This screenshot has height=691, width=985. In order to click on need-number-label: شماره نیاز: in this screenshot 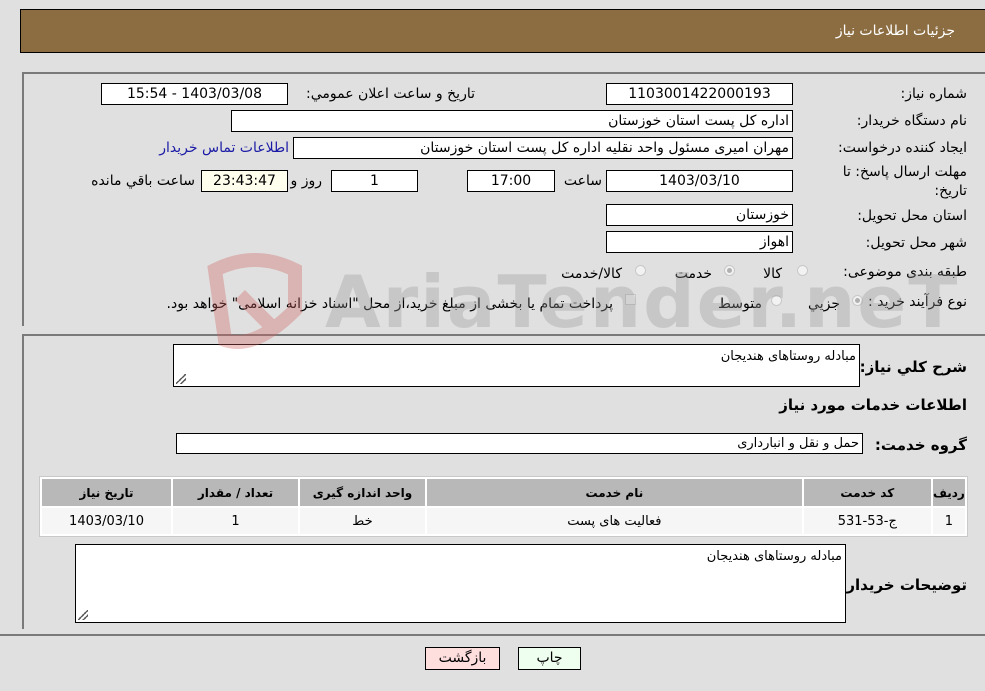, I will do `click(934, 94)`.